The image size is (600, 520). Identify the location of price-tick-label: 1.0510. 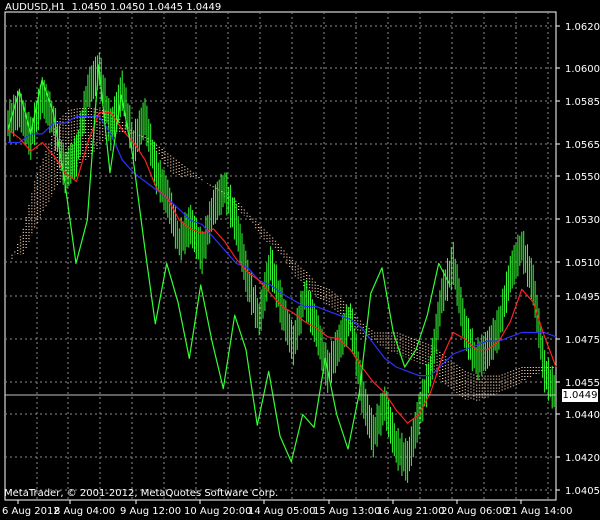
(582, 263).